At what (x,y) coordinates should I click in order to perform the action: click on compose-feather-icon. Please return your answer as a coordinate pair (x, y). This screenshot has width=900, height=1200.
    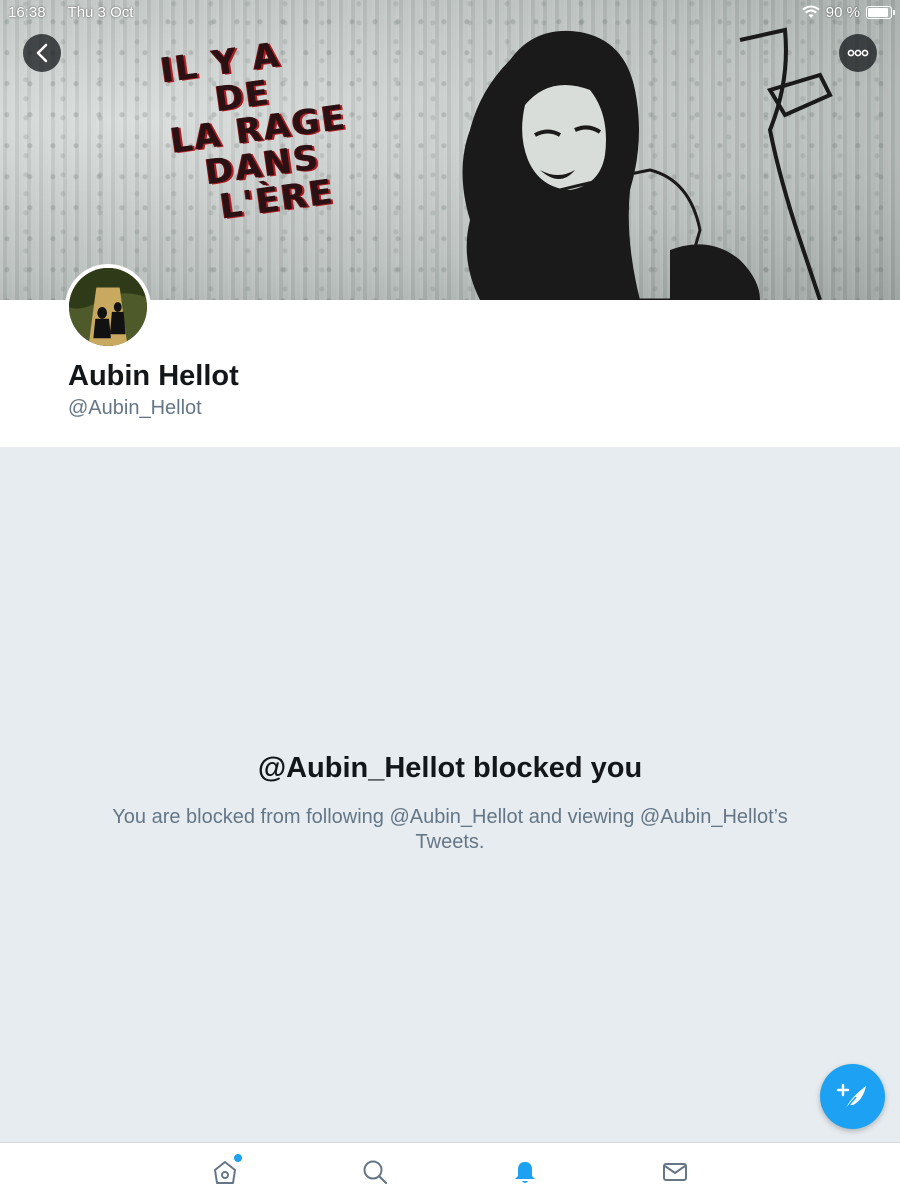
    Looking at the image, I should click on (851, 1097).